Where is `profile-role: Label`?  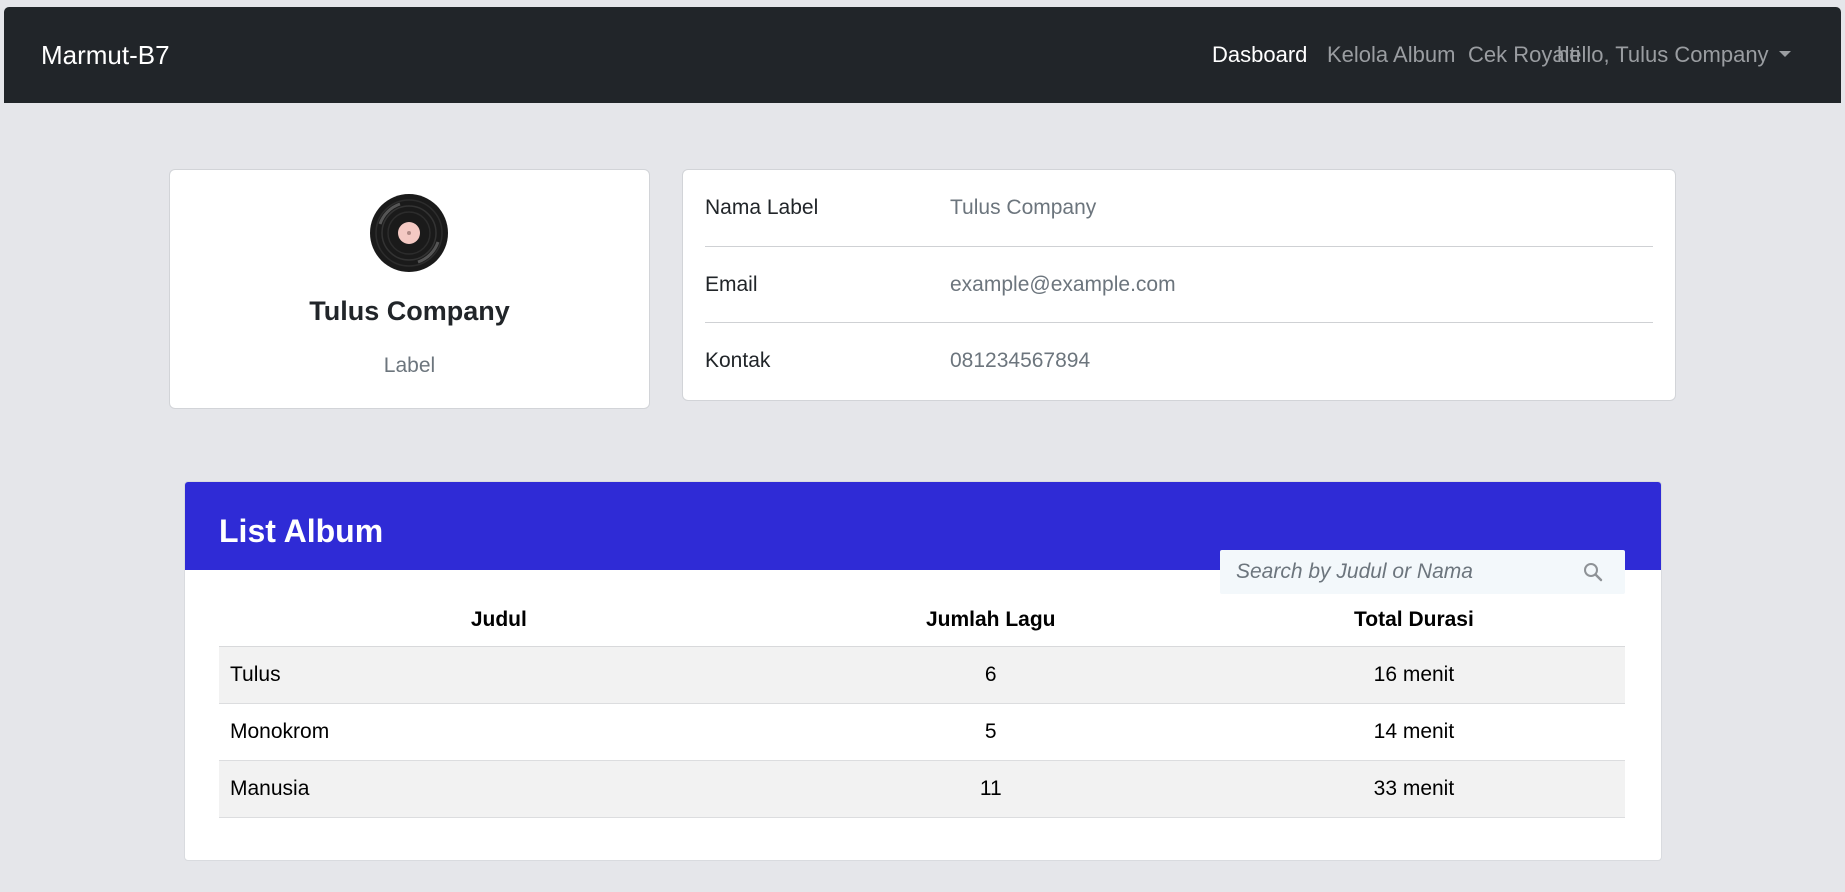
profile-role: Label is located at coordinates (409, 365).